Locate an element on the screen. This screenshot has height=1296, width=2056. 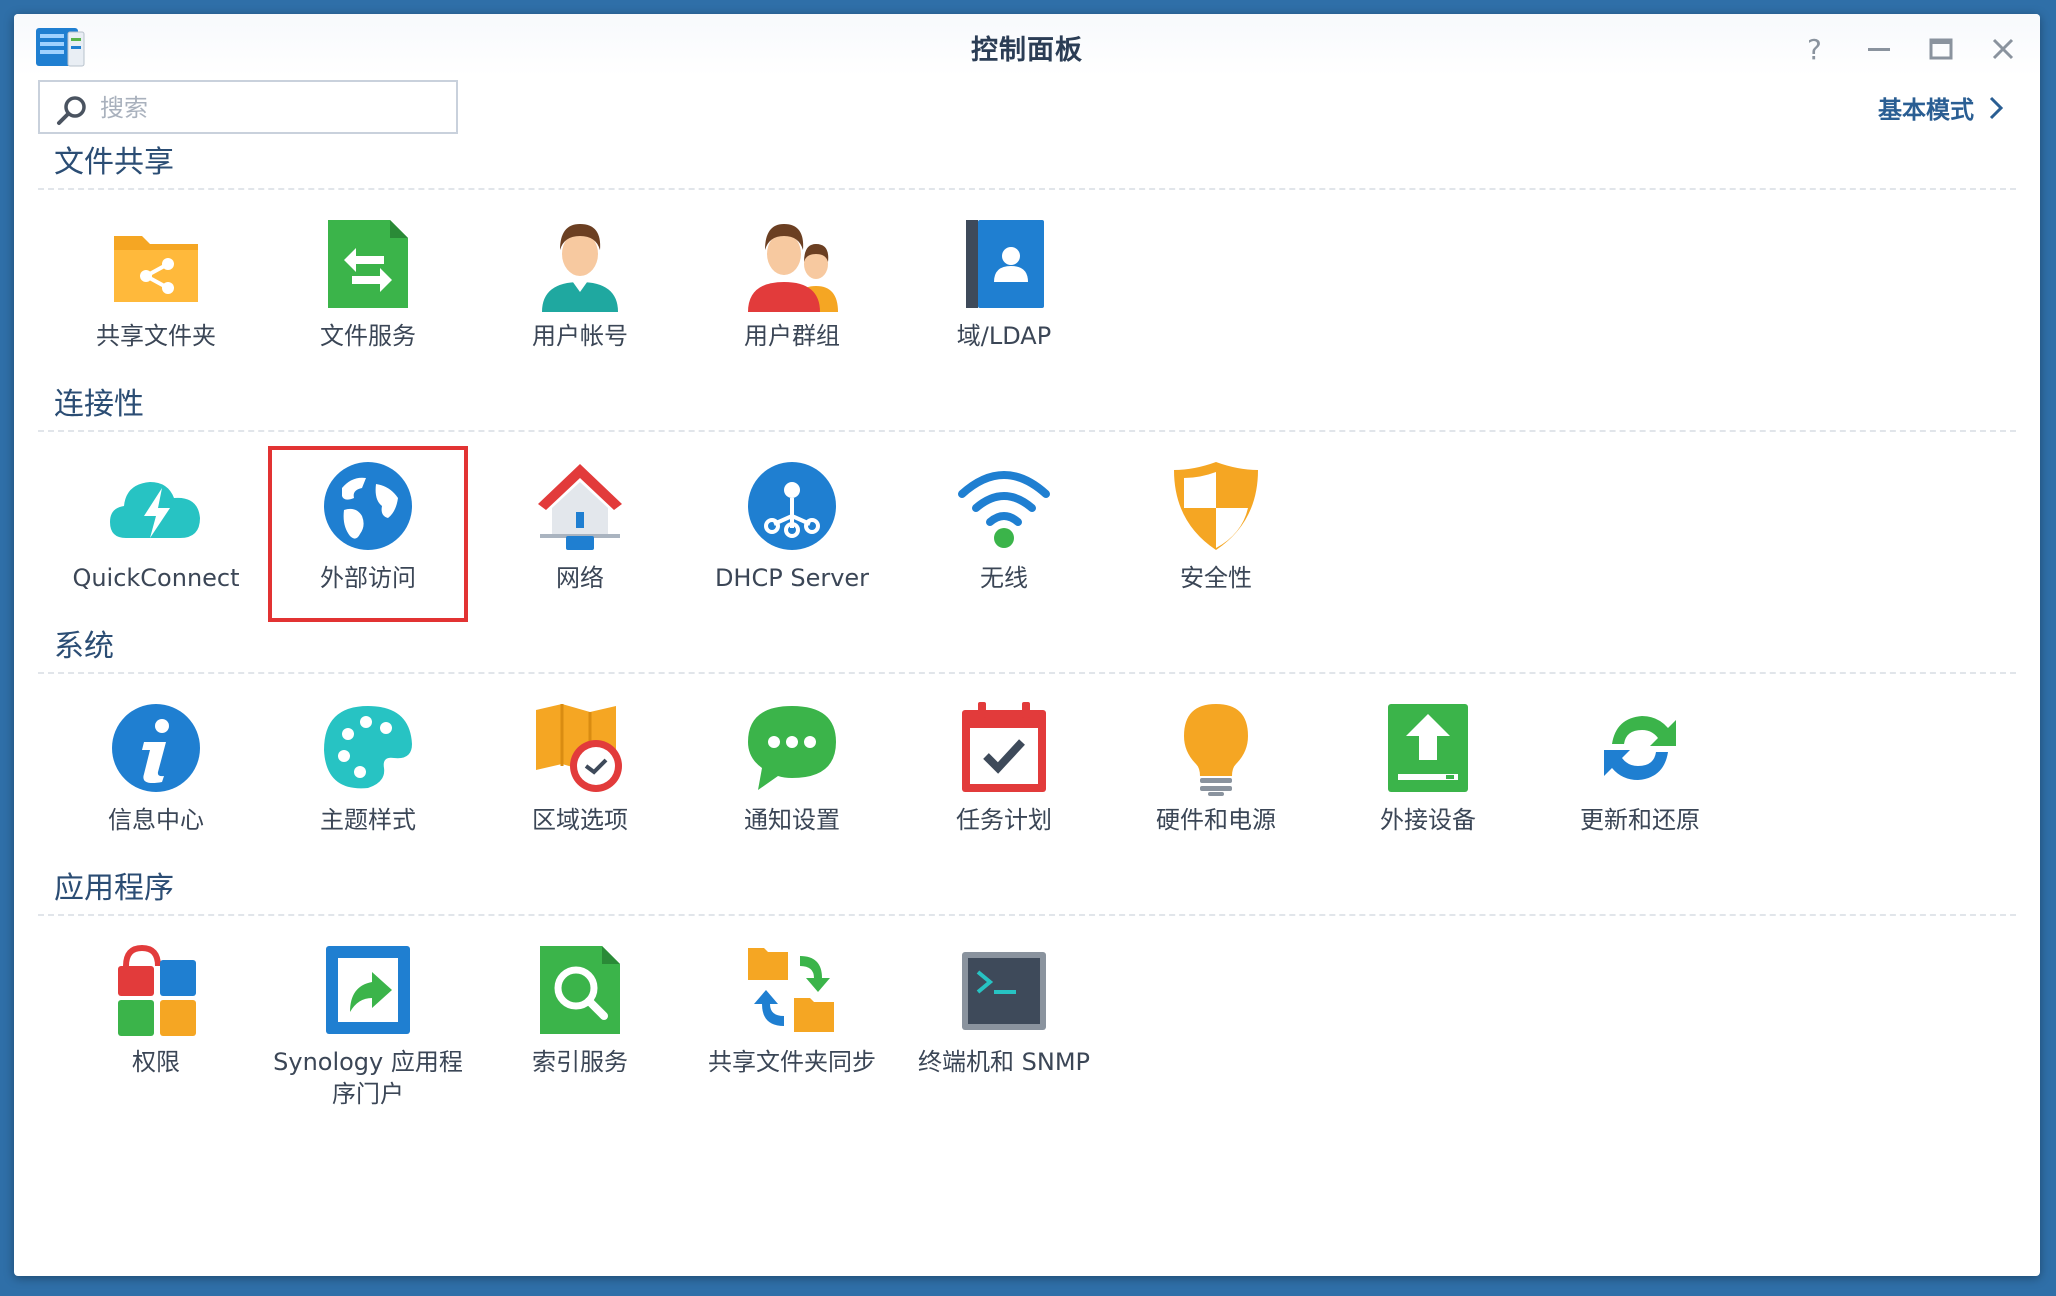
item-privileges: 权限 is located at coordinates (156, 1018).